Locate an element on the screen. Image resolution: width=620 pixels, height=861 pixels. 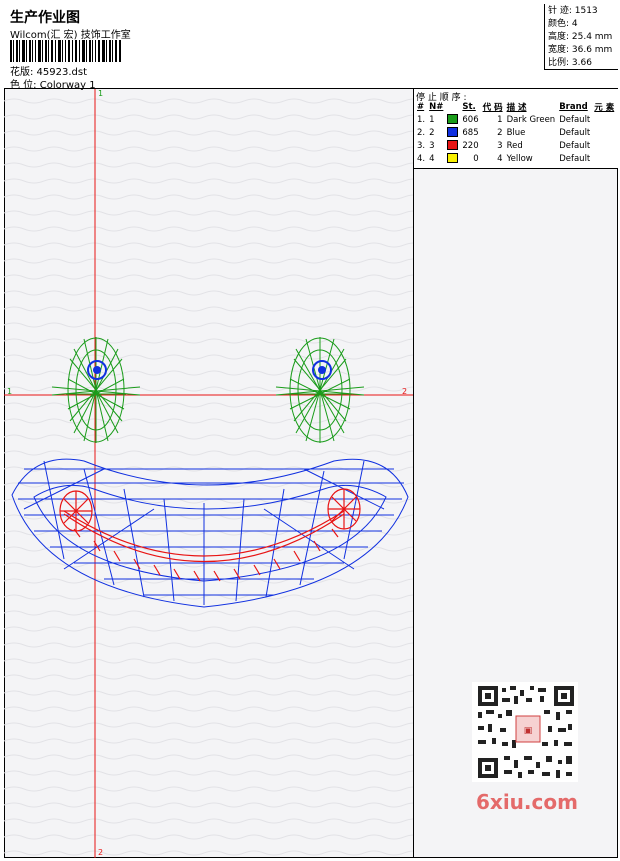
design-scale: 比例: 3.66 is located at coordinates (570, 63).